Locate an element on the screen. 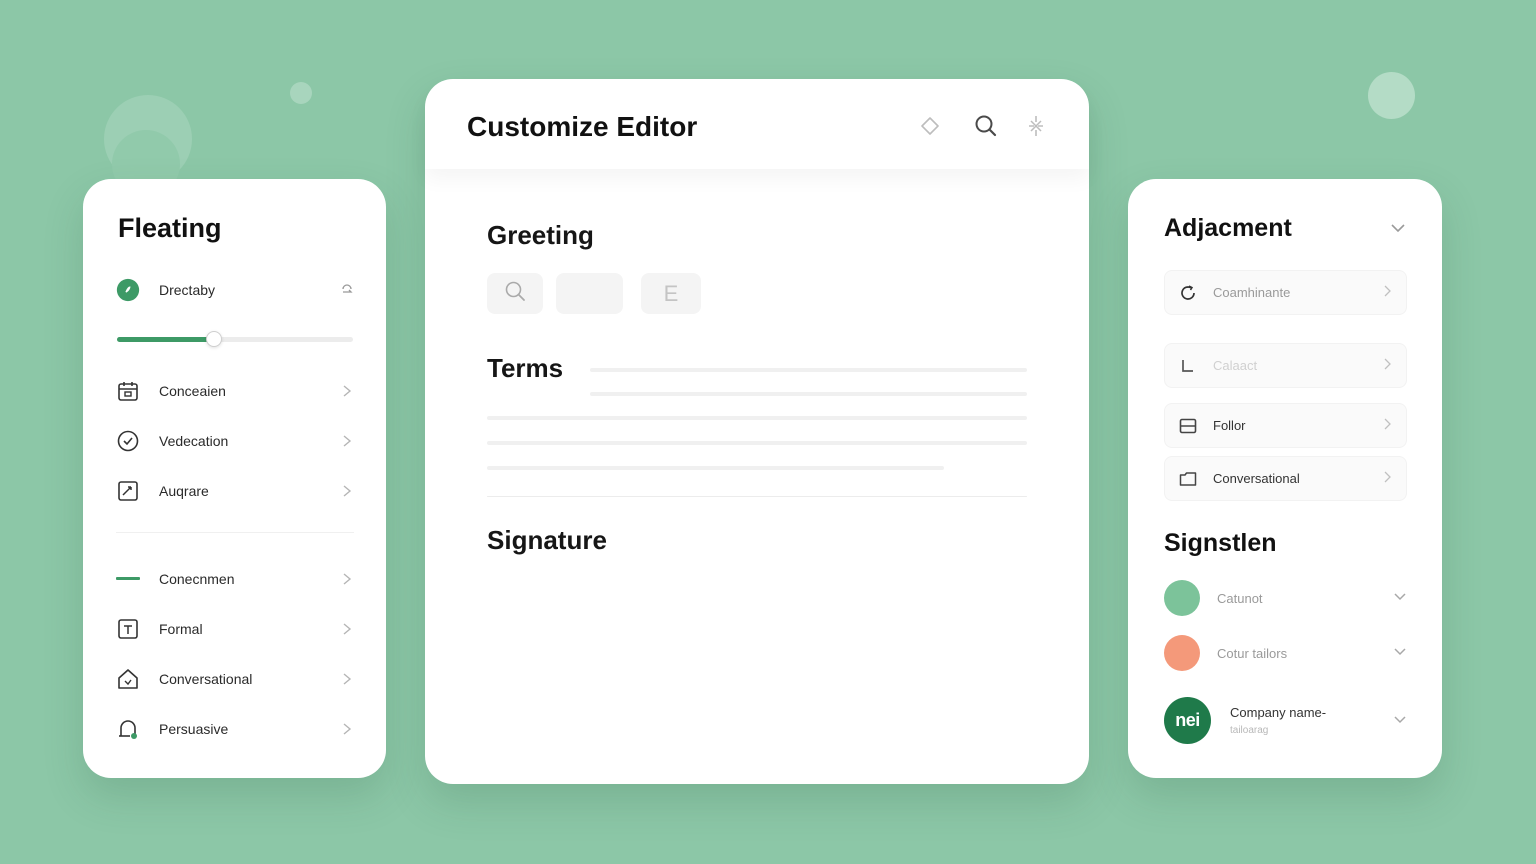 The height and width of the screenshot is (864, 1536). list-item-label: Vedecation is located at coordinates (194, 441).